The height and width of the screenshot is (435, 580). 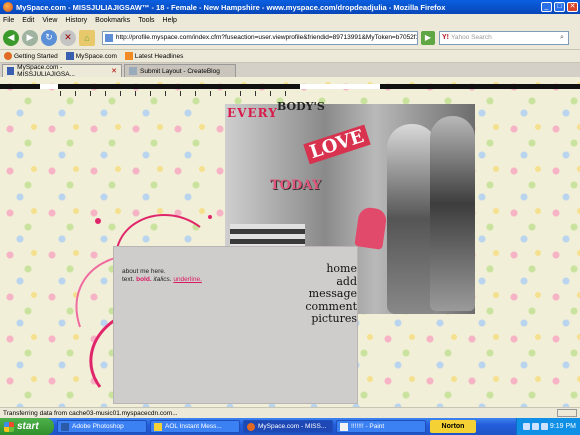 I want to click on stop-button: ✕, so click(x=68, y=37).